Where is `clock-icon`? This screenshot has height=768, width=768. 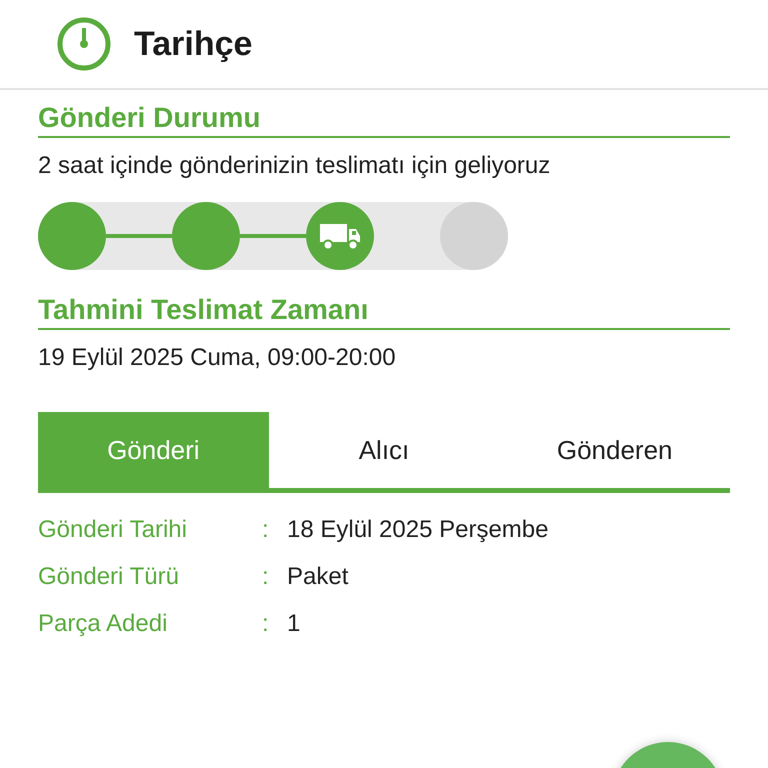
clock-icon is located at coordinates (84, 44).